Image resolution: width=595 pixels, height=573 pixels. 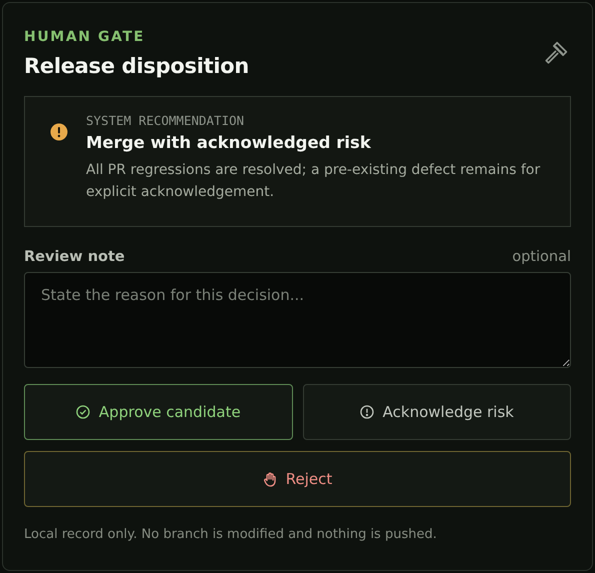 I want to click on warning-icon, so click(x=59, y=132).